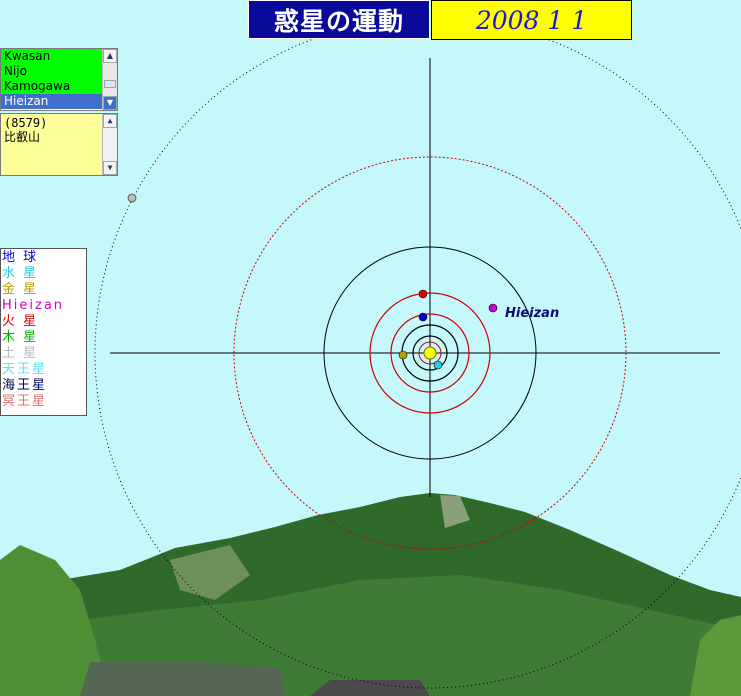  What do you see at coordinates (20, 289) in the screenshot?
I see `legend-venus: 金 星` at bounding box center [20, 289].